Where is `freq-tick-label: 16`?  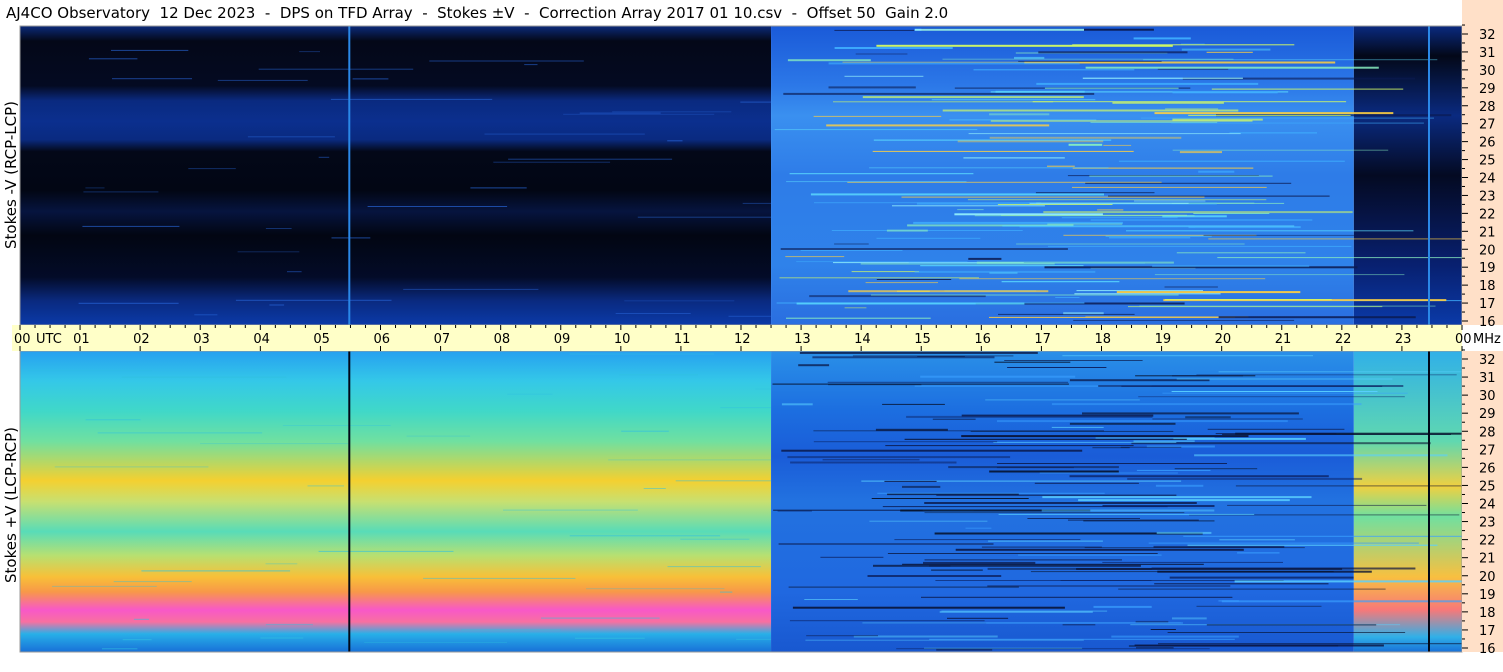 freq-tick-label: 16 is located at coordinates (1487, 649).